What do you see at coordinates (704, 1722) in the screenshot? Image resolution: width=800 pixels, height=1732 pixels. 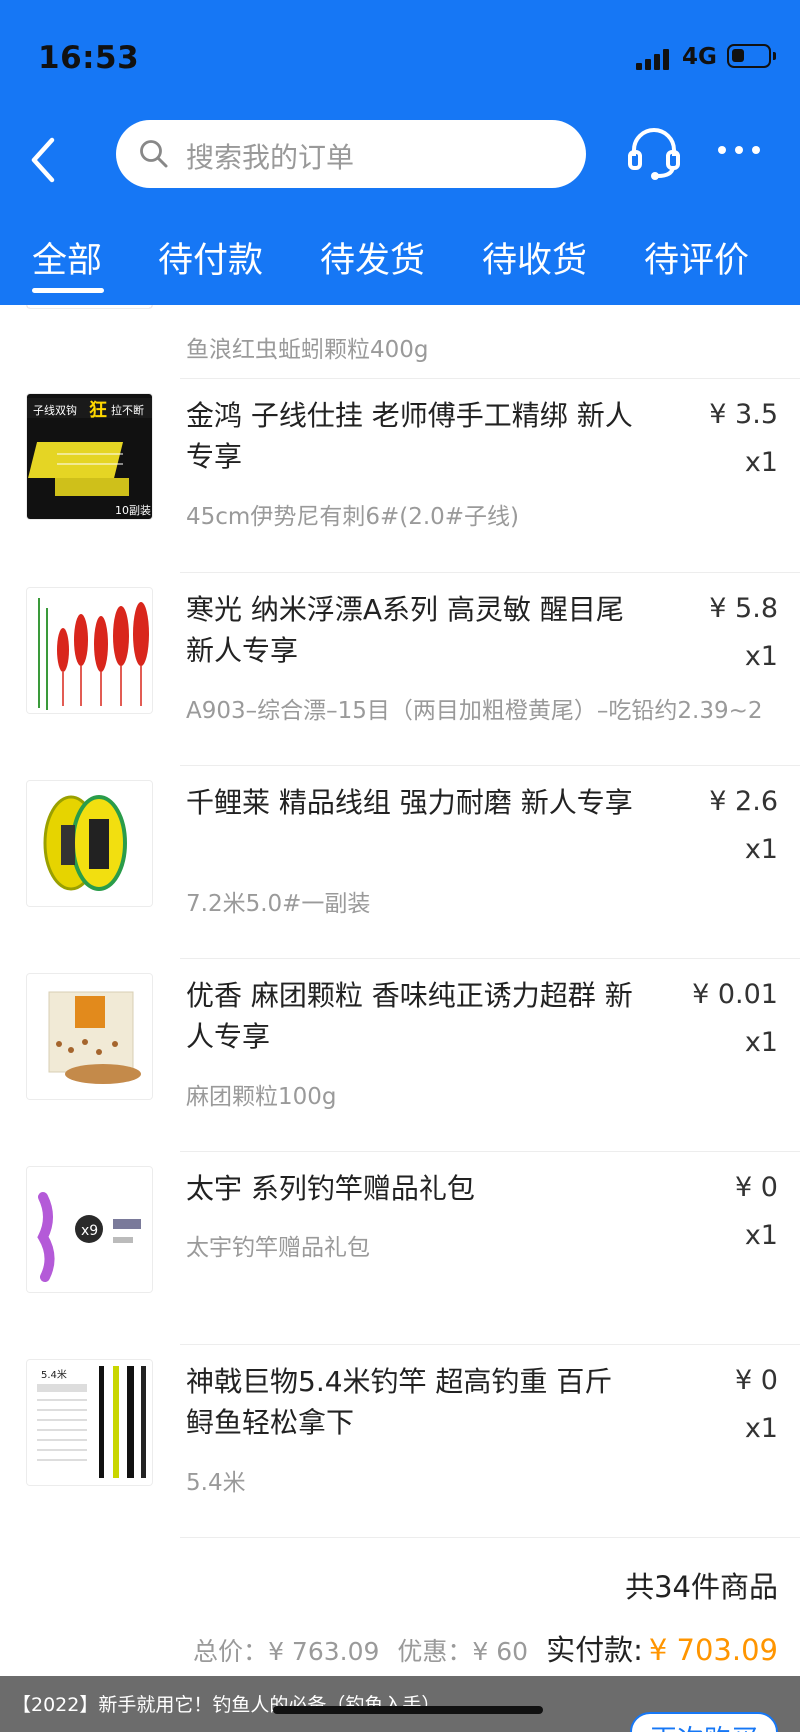 I see `rebuy-button: 再次购买` at bounding box center [704, 1722].